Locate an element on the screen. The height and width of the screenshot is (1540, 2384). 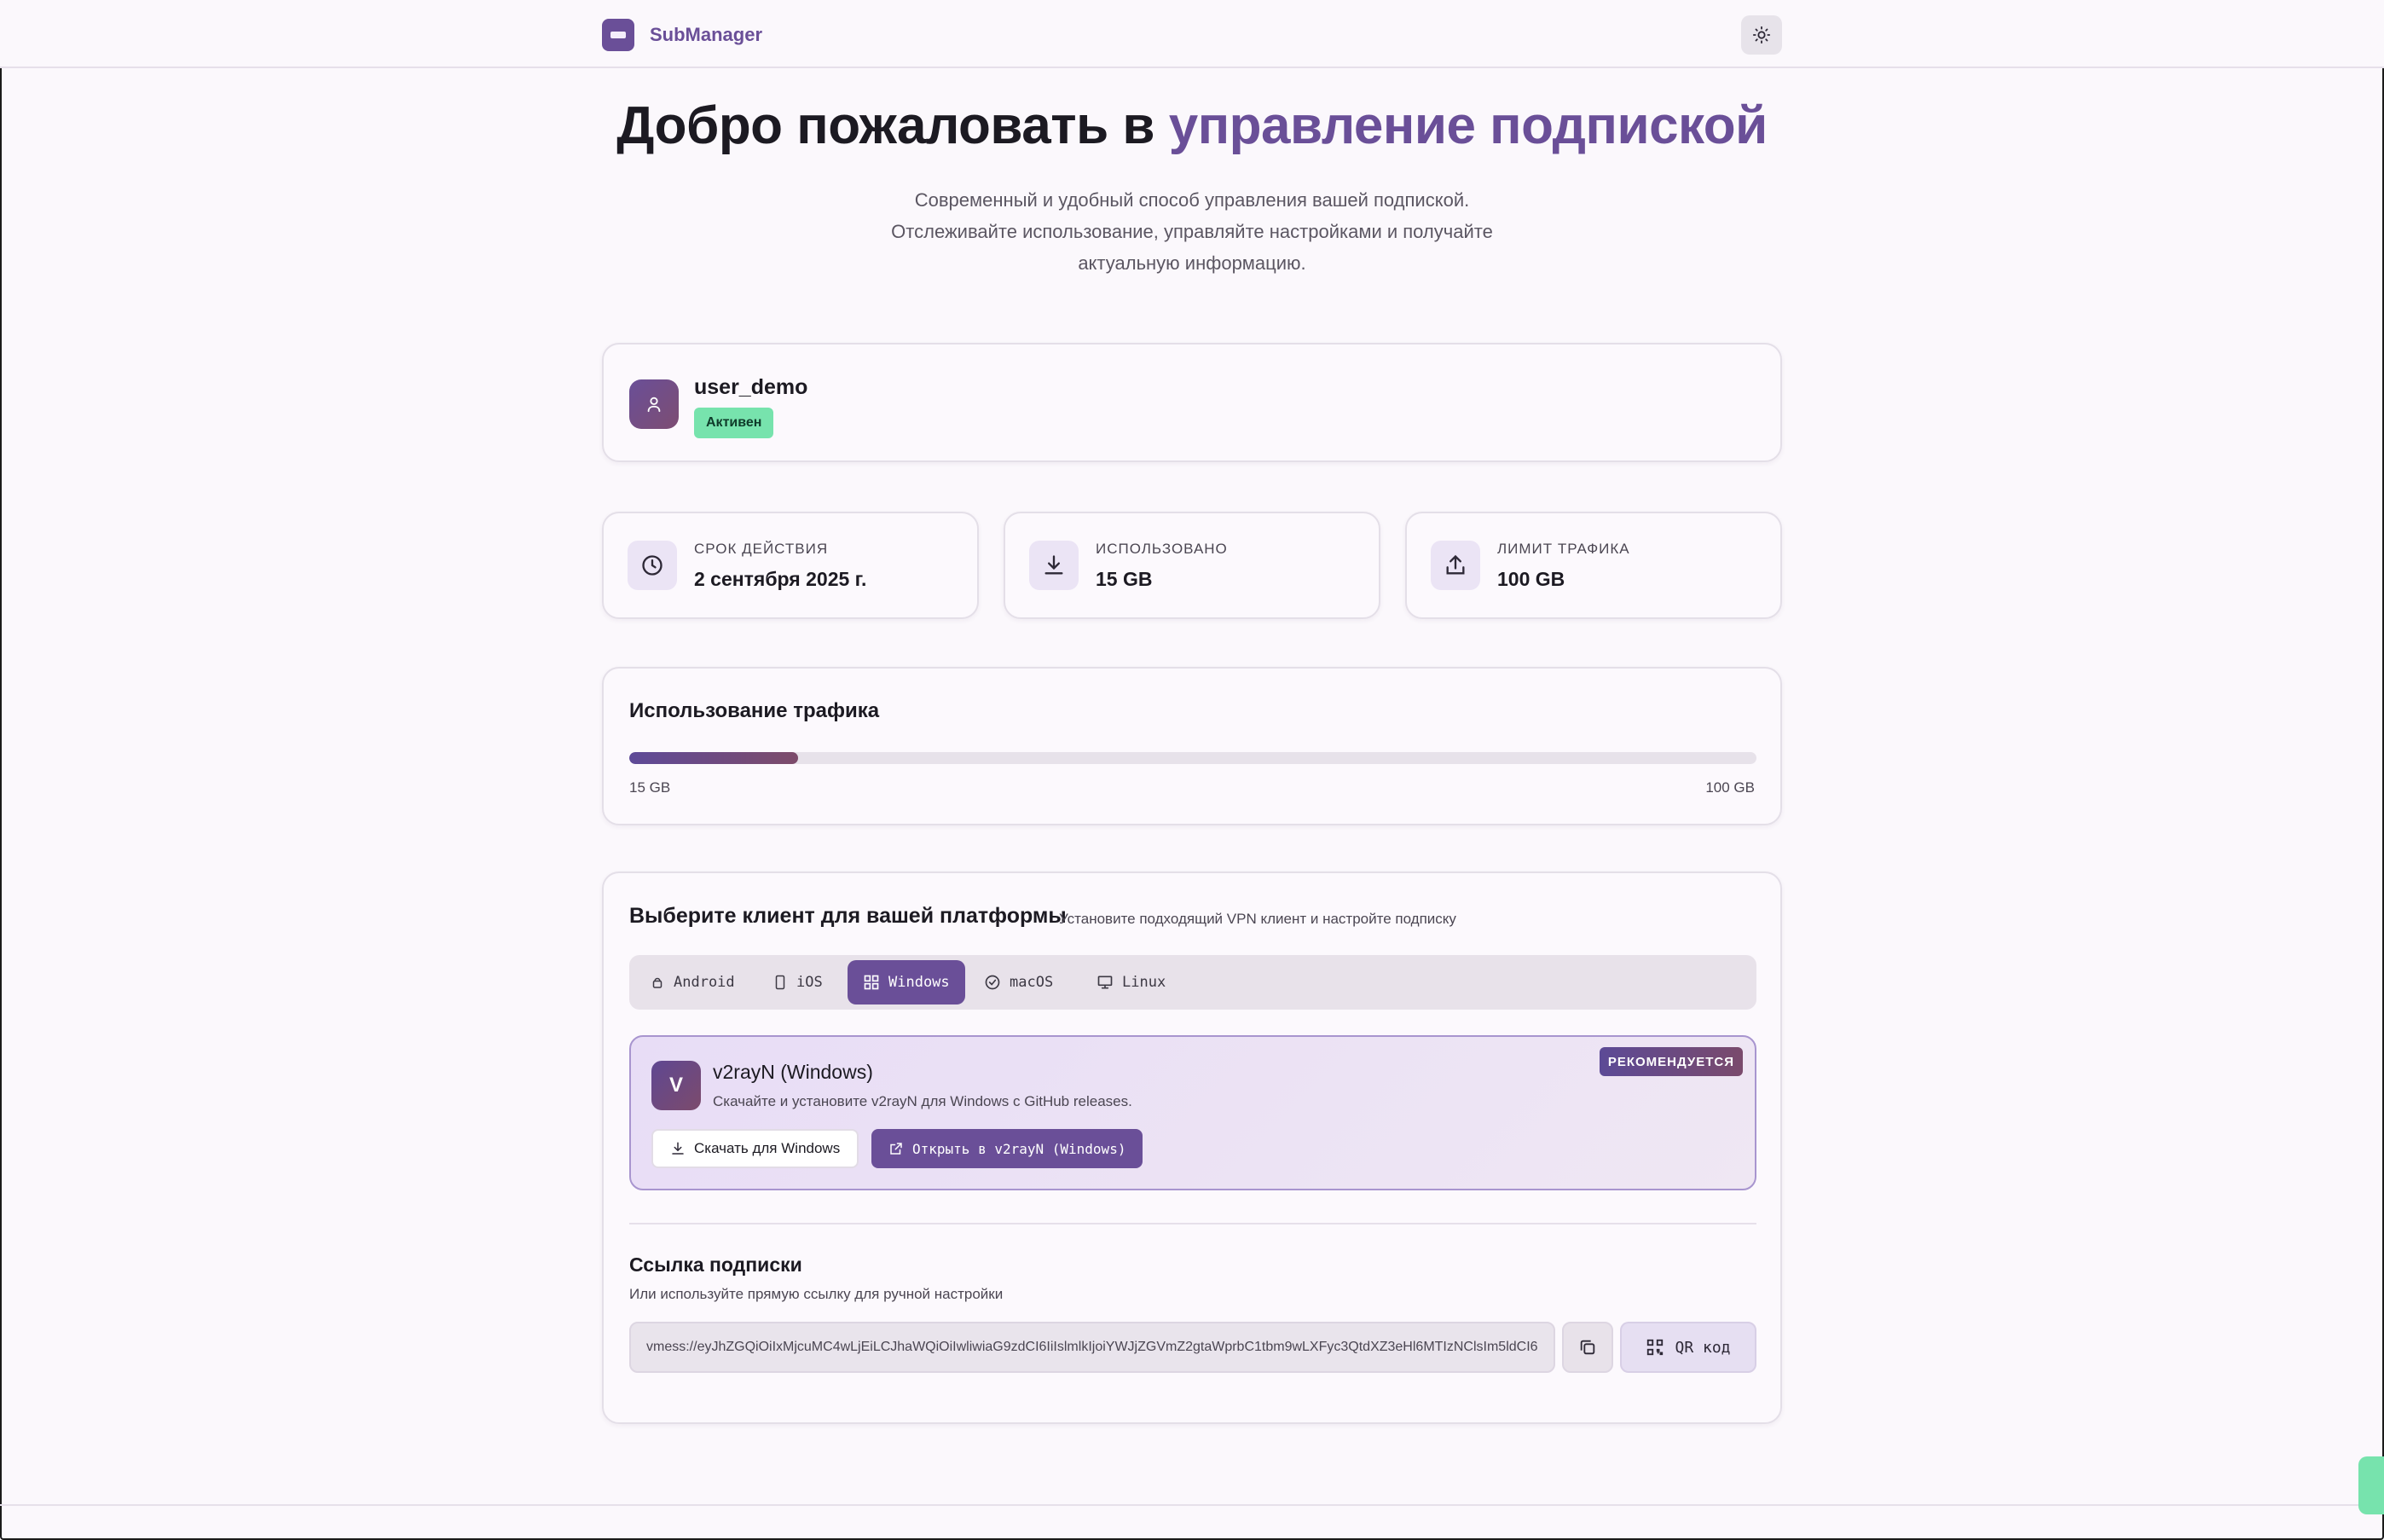
copy-icon is located at coordinates (1587, 1347).